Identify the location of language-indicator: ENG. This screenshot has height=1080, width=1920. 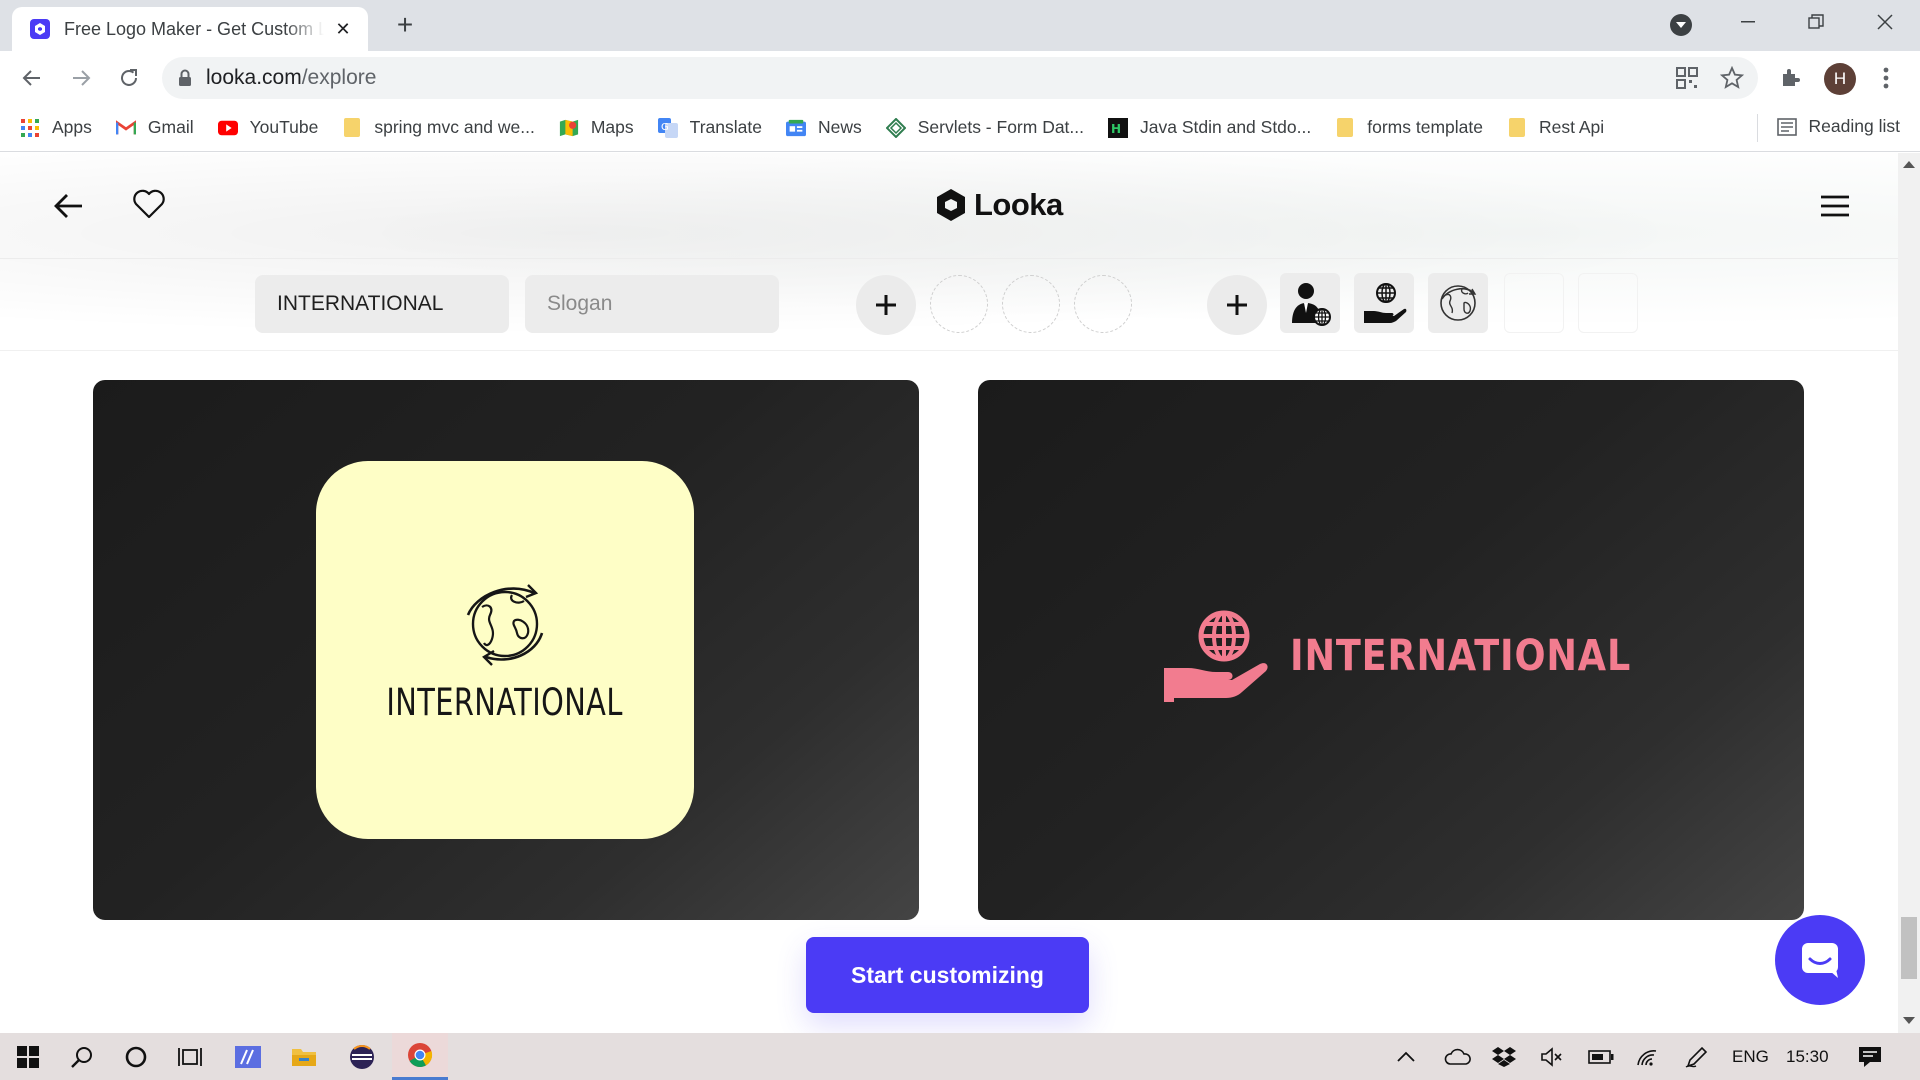
(1750, 1056).